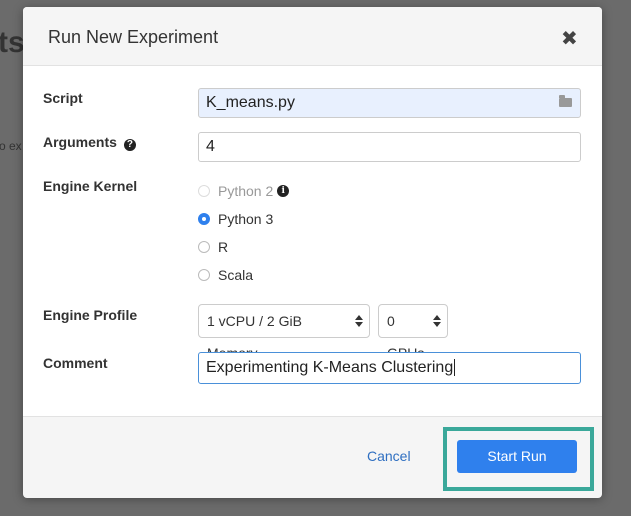 The image size is (631, 516). Describe the element at coordinates (413, 332) in the screenshot. I see `gpu-select: 0 GPUs` at that location.